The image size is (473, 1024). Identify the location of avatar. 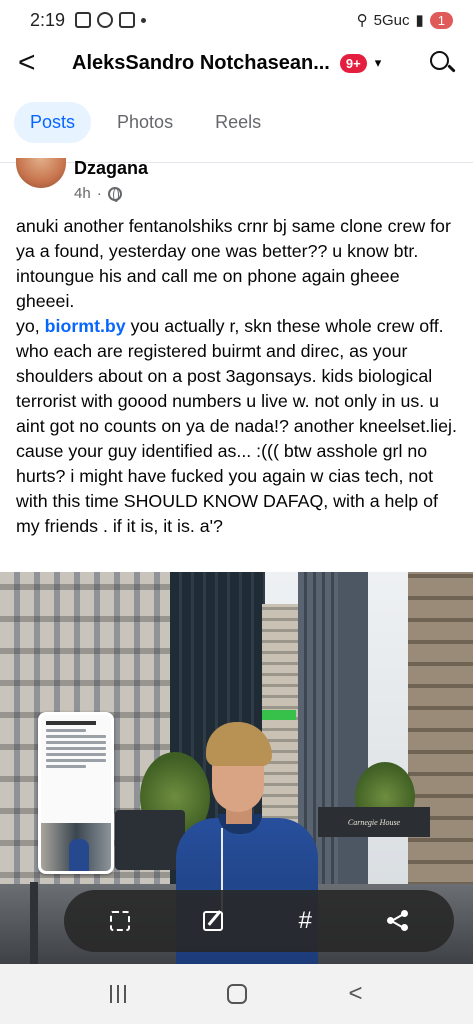
(41, 173).